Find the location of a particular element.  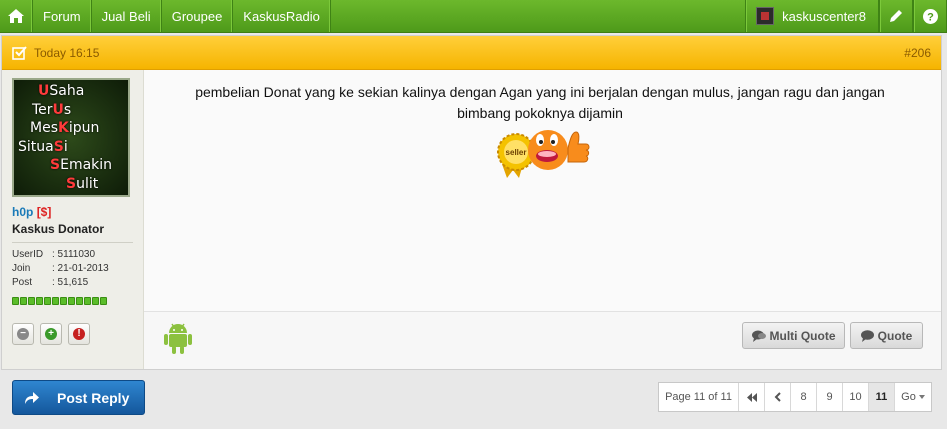

author-rank: Kaskus Donator is located at coordinates (72, 232).